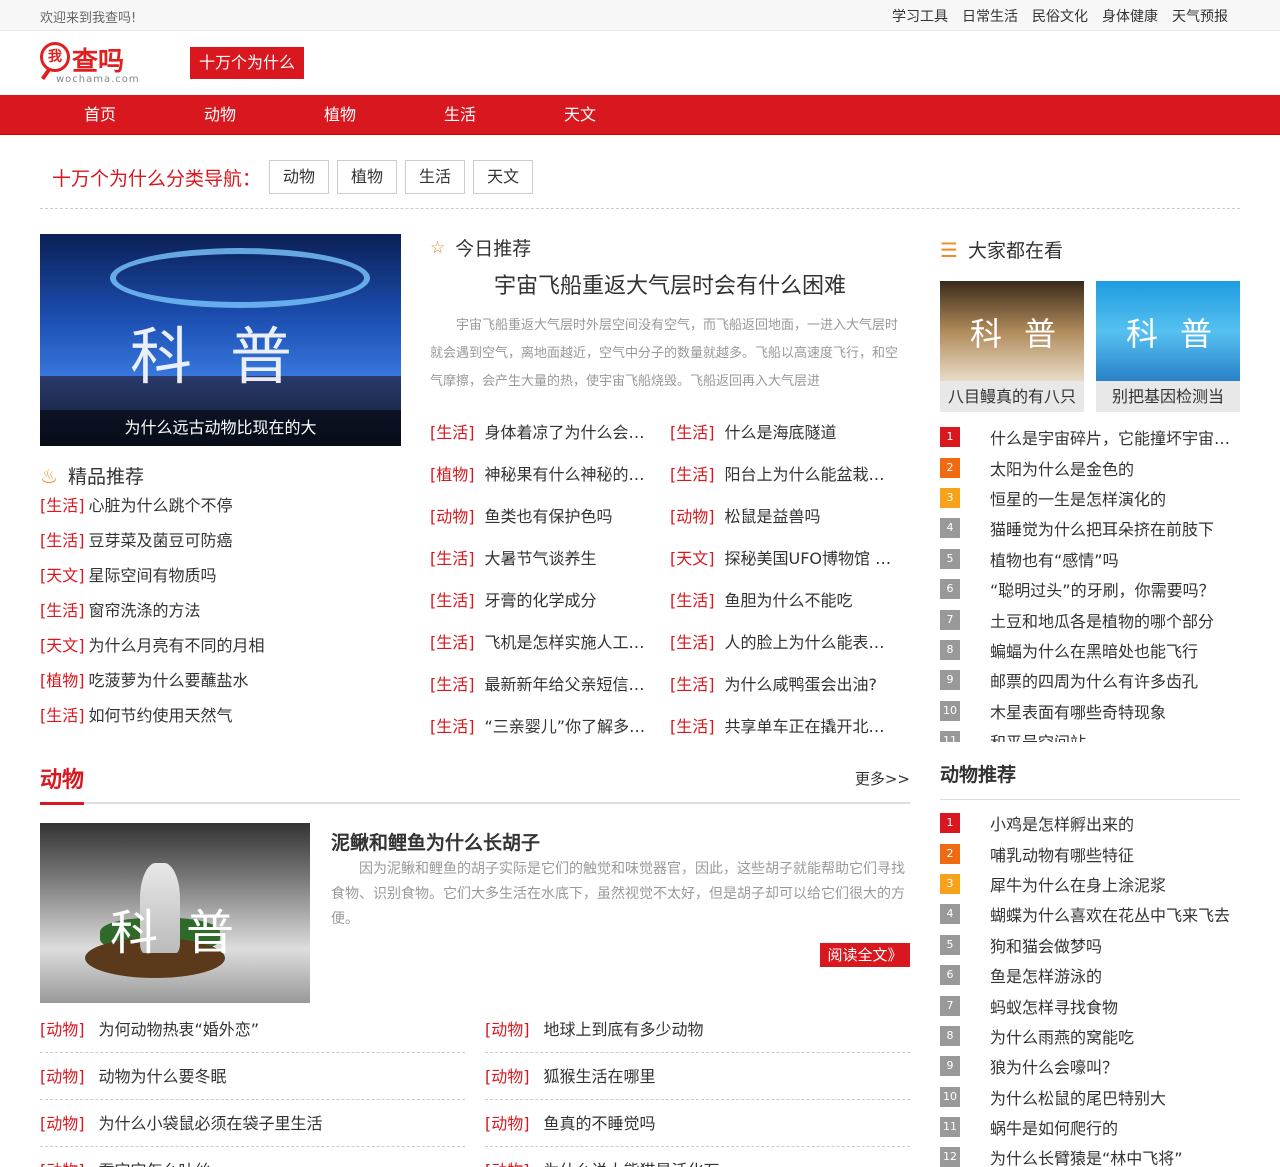  What do you see at coordinates (1090, 680) in the screenshot?
I see `rank-item: 9 邮票的四周为什么有许多齿孔` at bounding box center [1090, 680].